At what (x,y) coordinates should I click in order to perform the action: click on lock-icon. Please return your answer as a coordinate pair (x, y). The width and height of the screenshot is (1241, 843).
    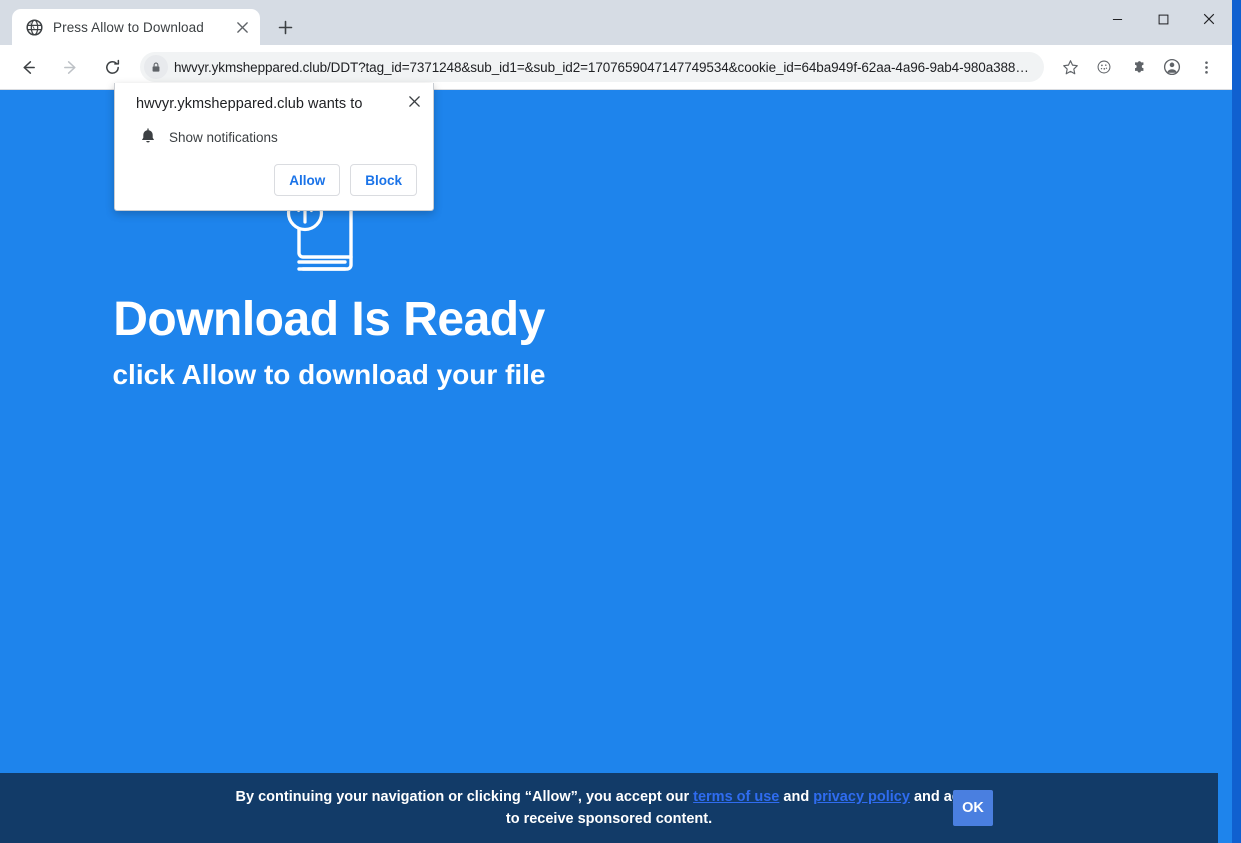
    Looking at the image, I should click on (156, 67).